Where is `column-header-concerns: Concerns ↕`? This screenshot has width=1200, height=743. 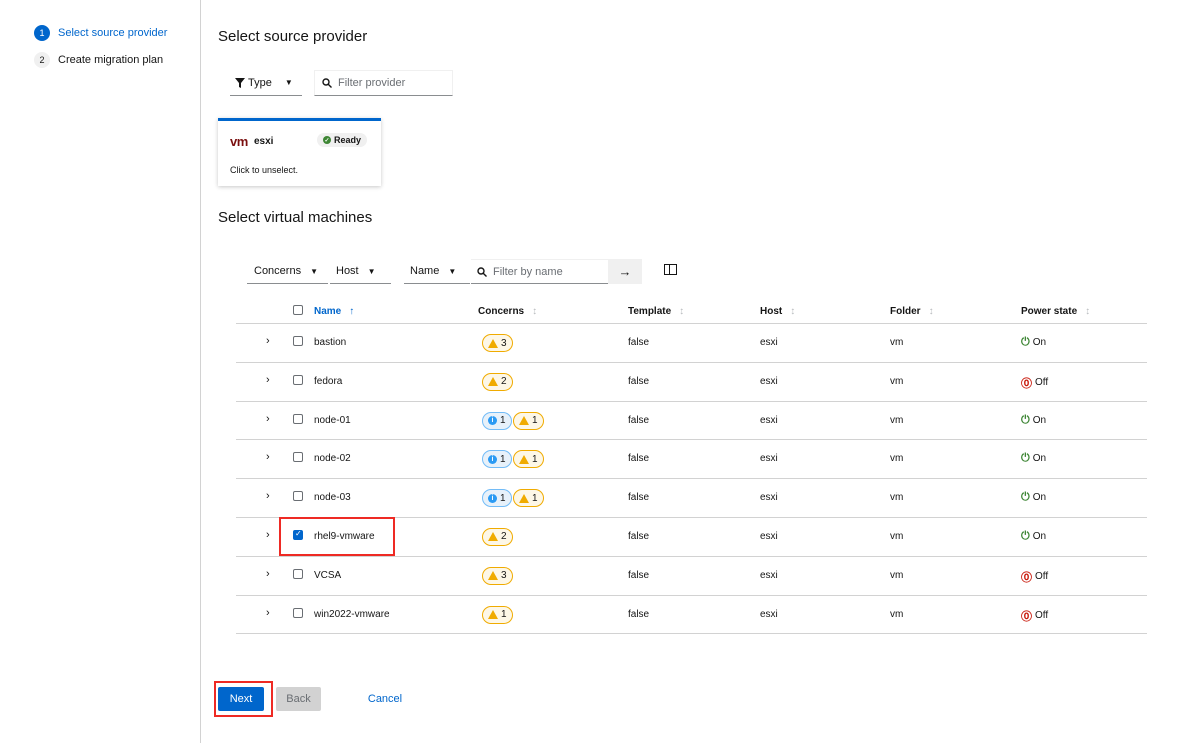 column-header-concerns: Concerns ↕ is located at coordinates (507, 311).